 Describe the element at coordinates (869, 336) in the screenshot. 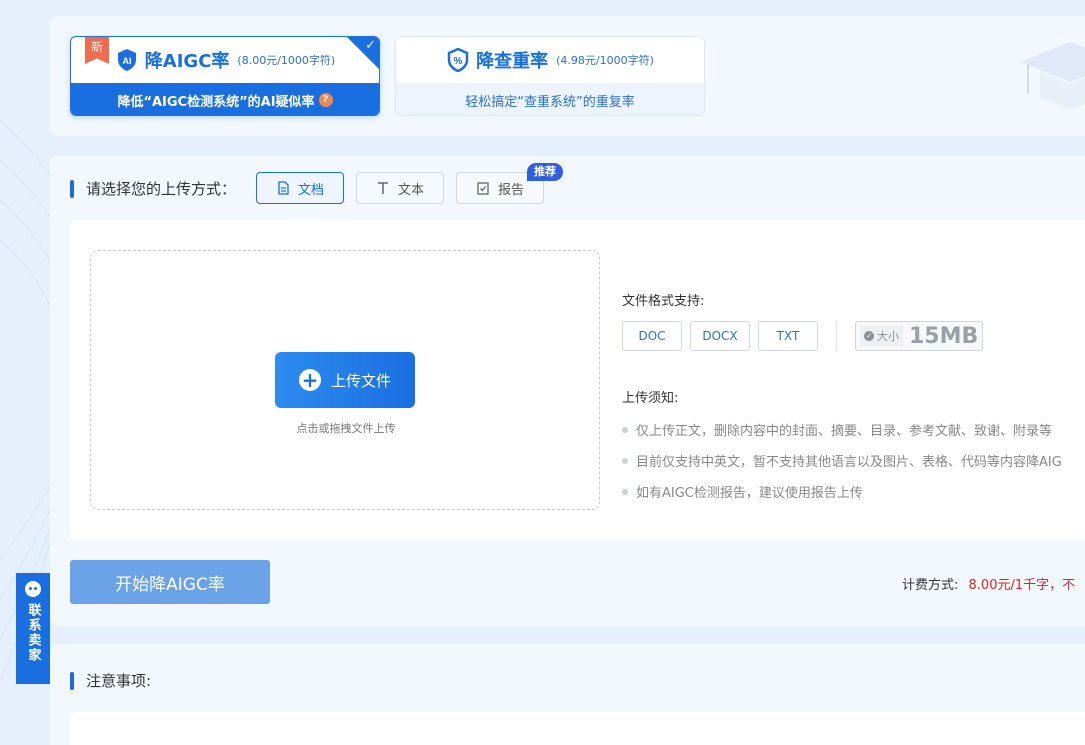

I see `check-circle-icon: ✓` at that location.